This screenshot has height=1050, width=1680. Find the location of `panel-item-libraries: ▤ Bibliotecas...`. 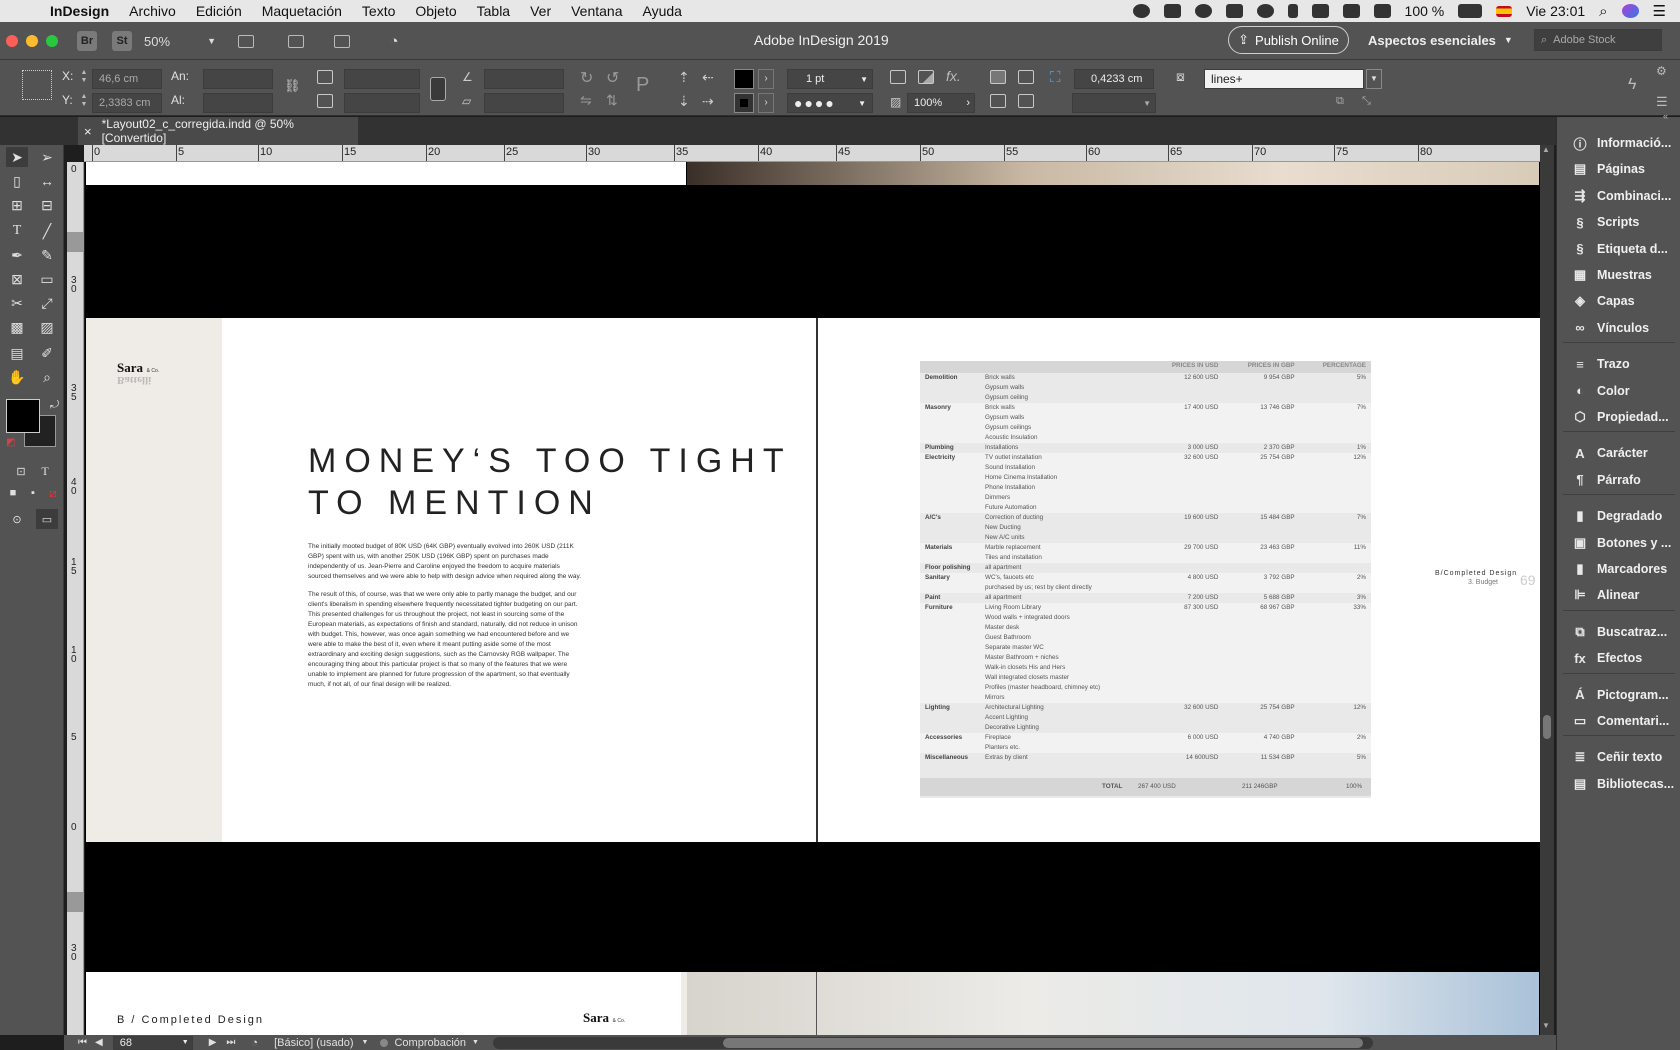

panel-item-libraries: ▤ Bibliotecas... is located at coordinates (1618, 784).